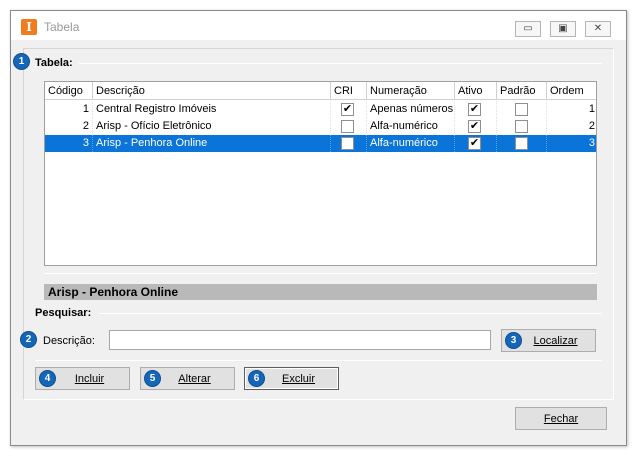 The image size is (639, 458). Describe the element at coordinates (300, 340) in the screenshot. I see `description-search-input` at that location.